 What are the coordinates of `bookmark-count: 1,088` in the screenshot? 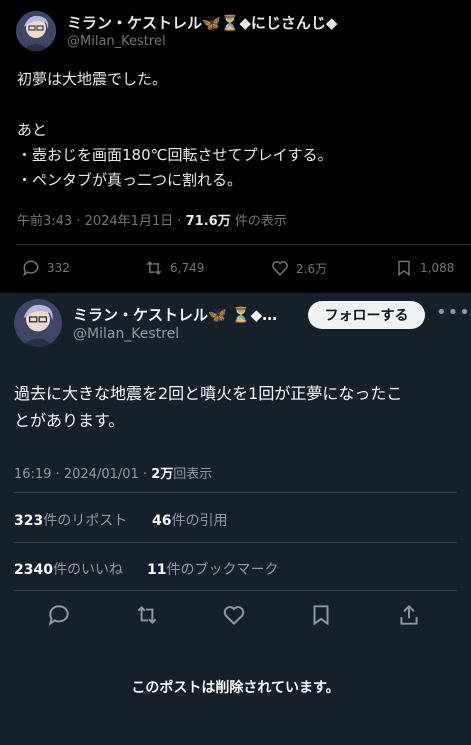 It's located at (437, 268).